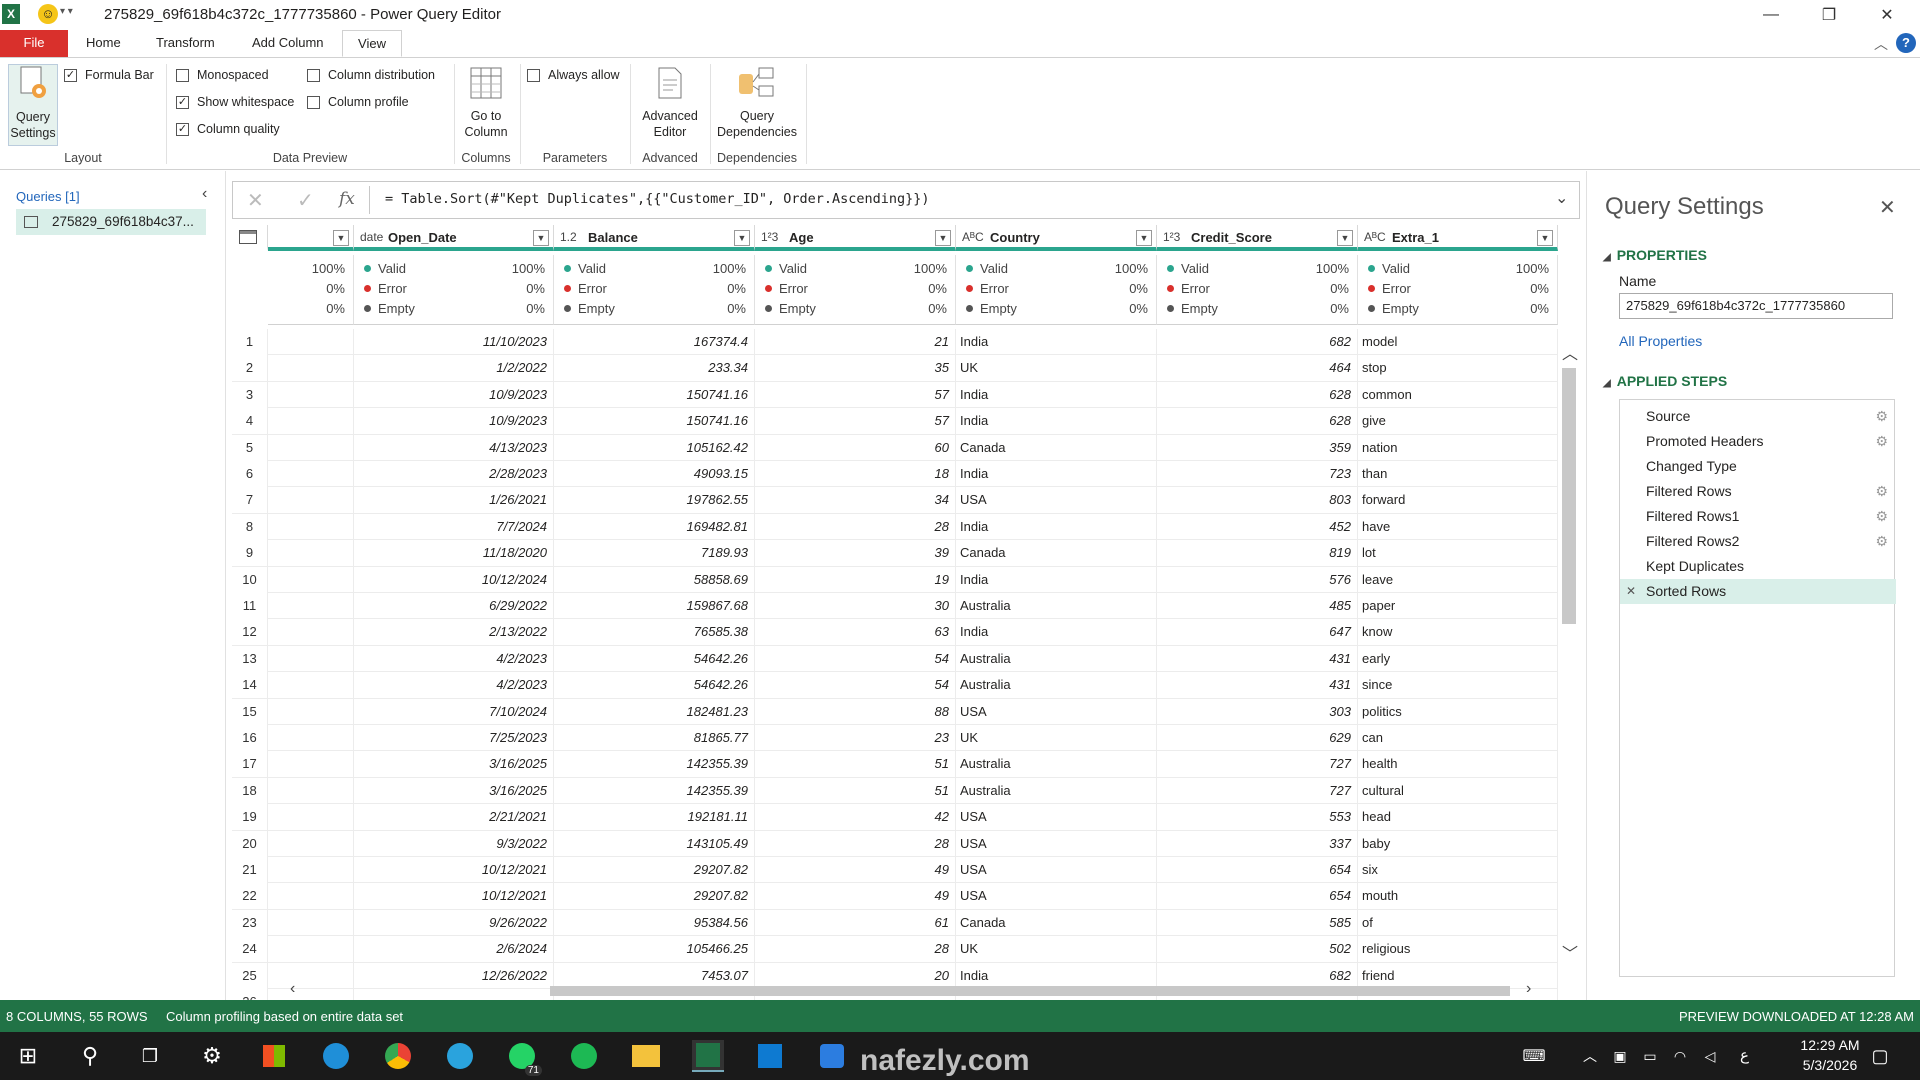  Describe the element at coordinates (1458, 526) in the screenshot. I see `table-cell: have` at that location.